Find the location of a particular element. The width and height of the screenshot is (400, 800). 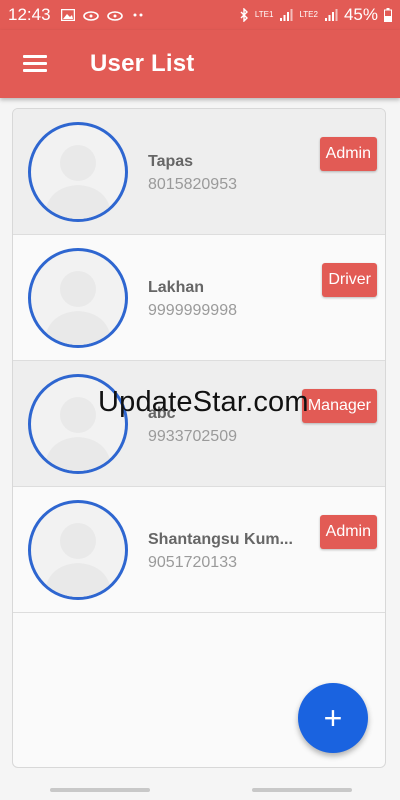

user-phone: 9051720133 is located at coordinates (192, 562).